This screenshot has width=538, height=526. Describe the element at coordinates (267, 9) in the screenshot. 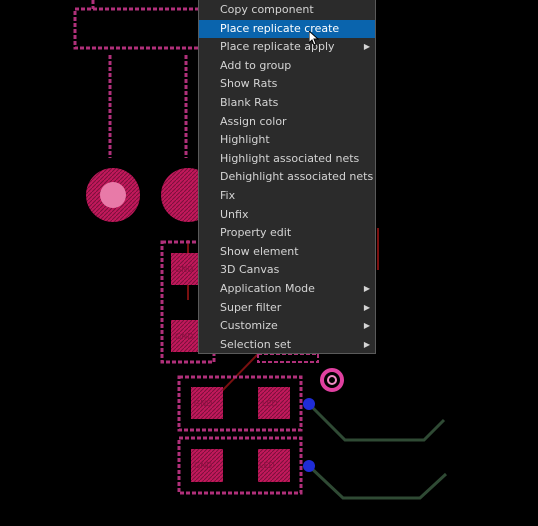

I see `menu-item-label: Copy component` at that location.